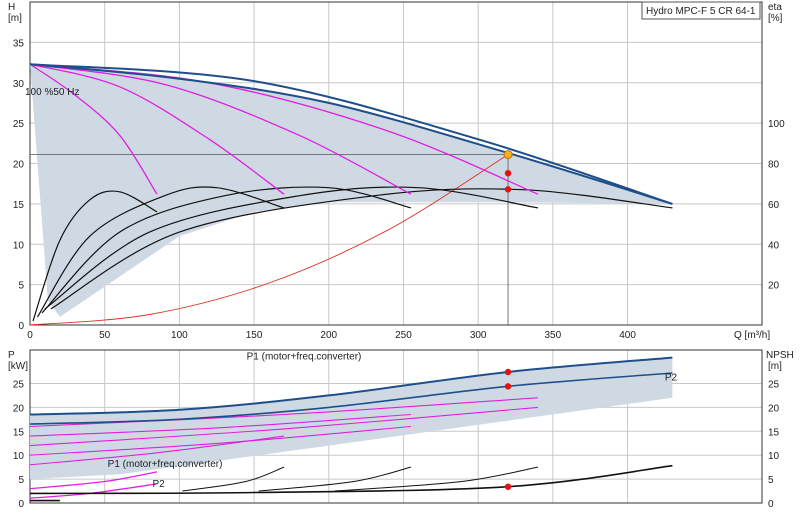 This screenshot has width=800, height=525. Describe the element at coordinates (19, 84) in the screenshot. I see `h-tick-label: 30` at that location.